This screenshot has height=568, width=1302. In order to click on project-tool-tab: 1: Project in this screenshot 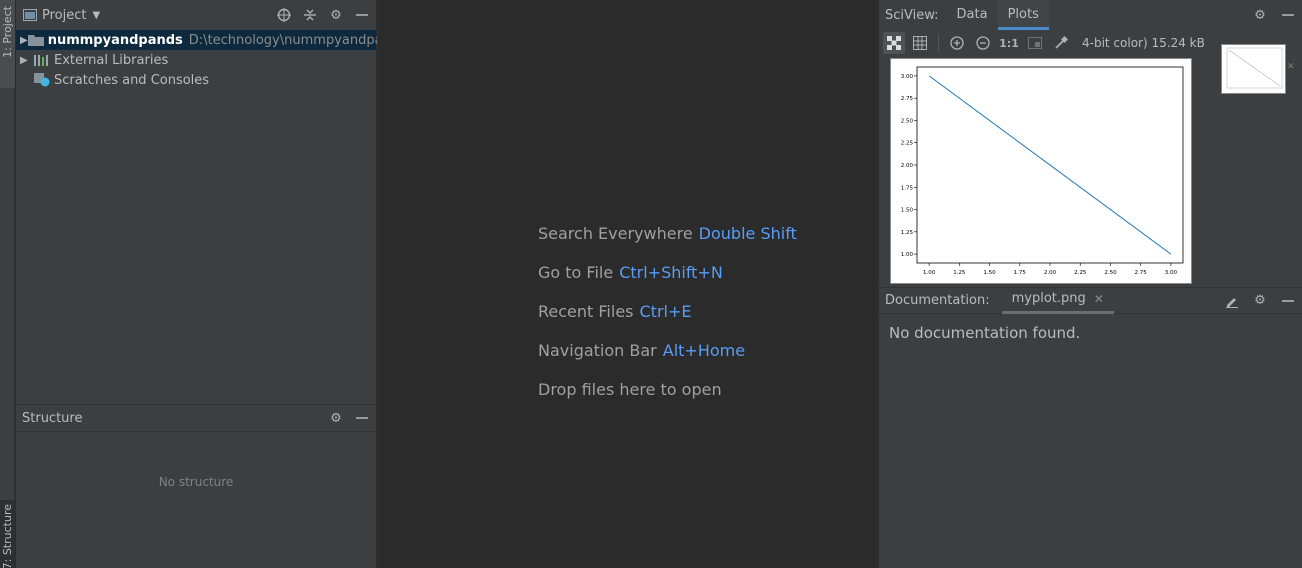, I will do `click(7, 44)`.